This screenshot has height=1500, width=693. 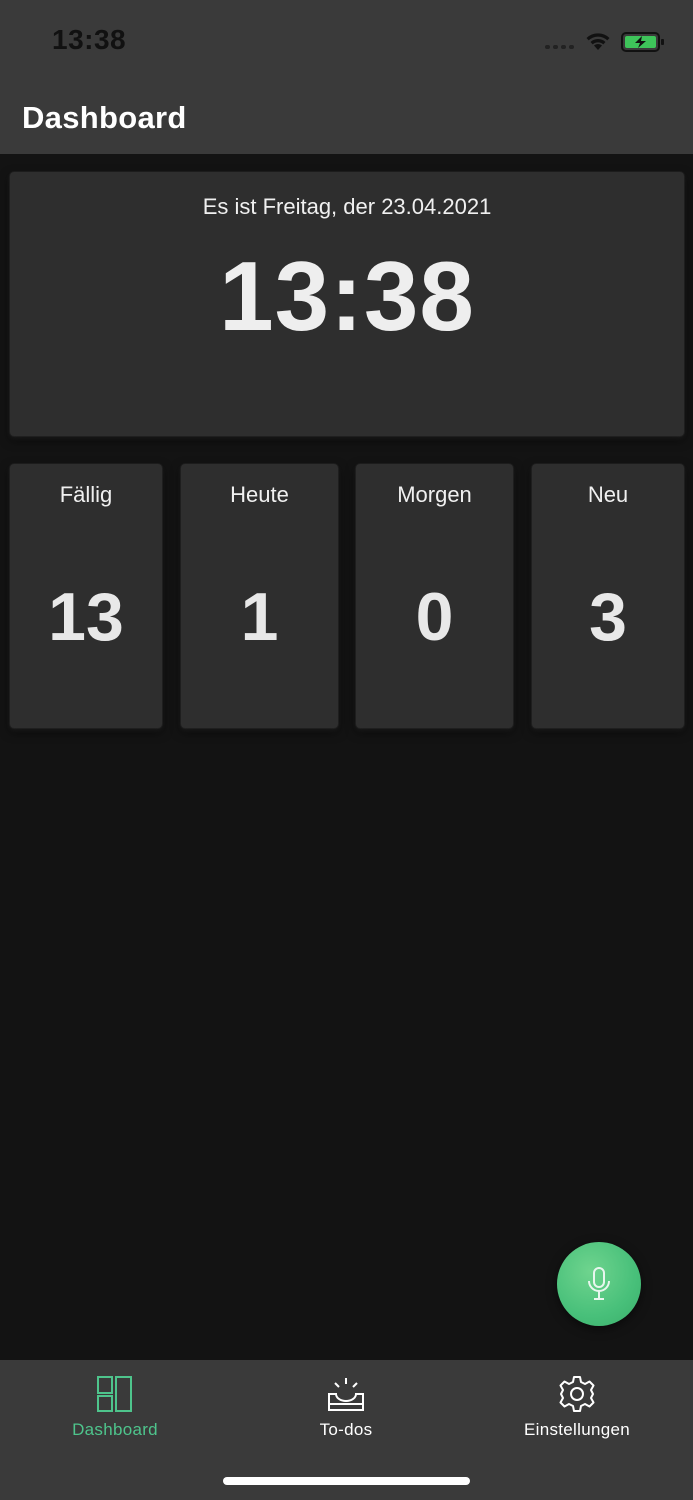 What do you see at coordinates (259, 494) in the screenshot?
I see `stat-label: Heute` at bounding box center [259, 494].